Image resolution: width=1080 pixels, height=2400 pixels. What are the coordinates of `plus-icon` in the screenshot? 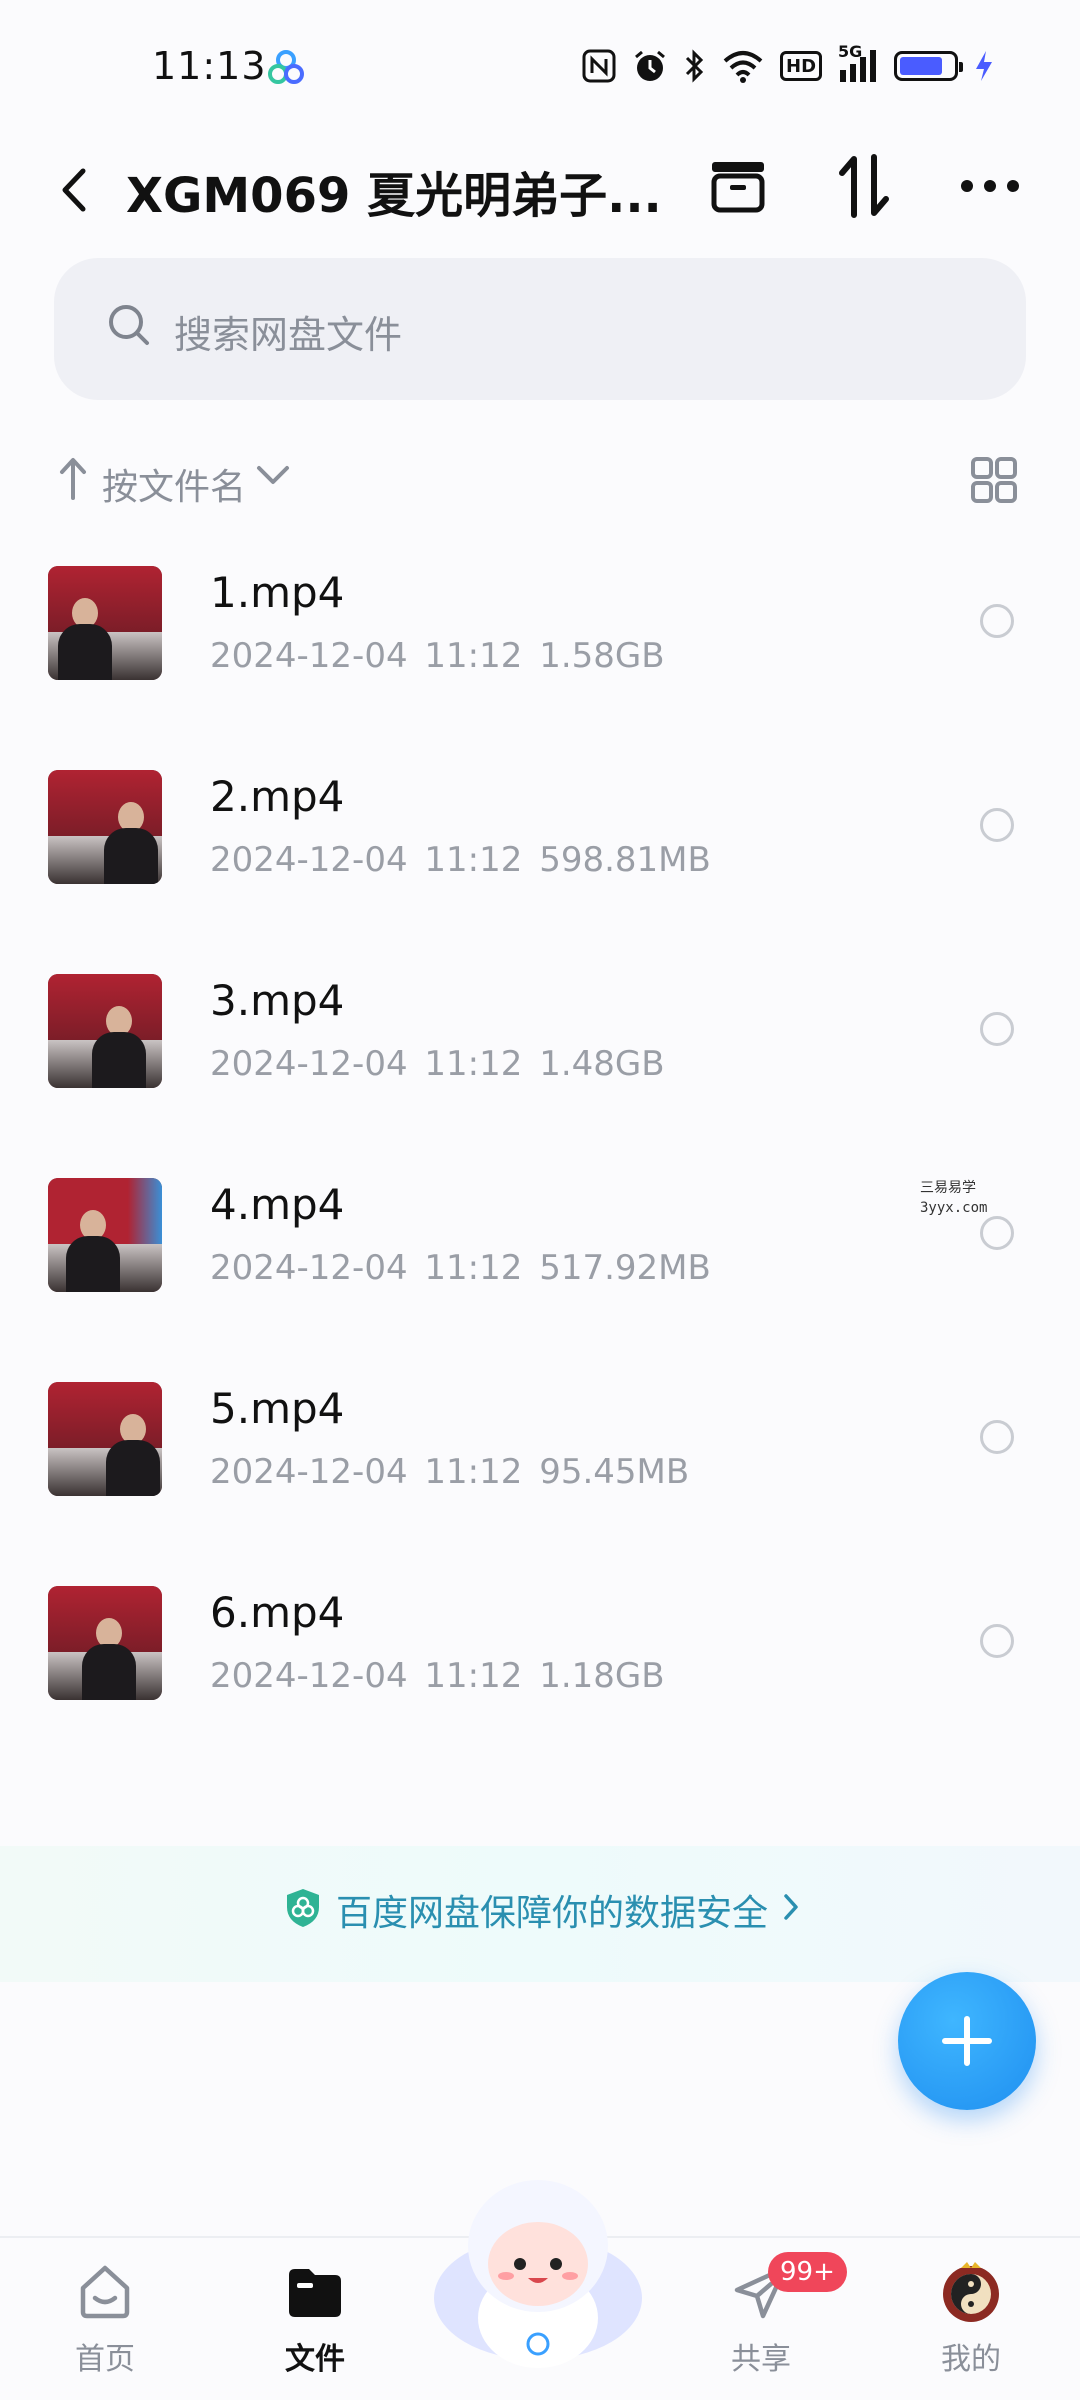 It's located at (967, 2041).